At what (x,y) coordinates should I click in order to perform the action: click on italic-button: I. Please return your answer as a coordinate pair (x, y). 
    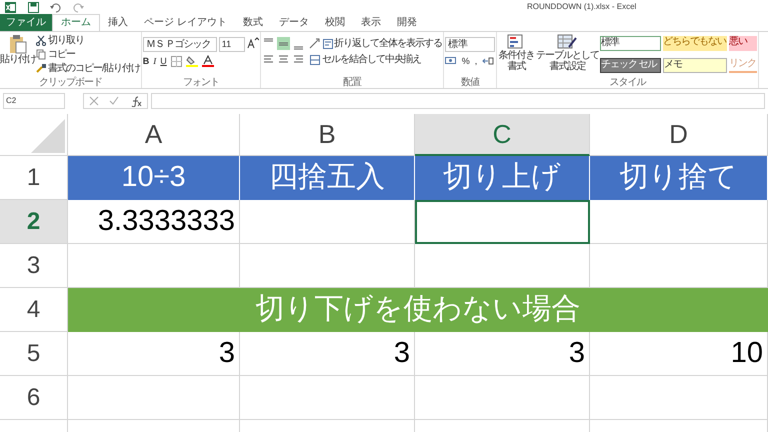
    Looking at the image, I should click on (154, 61).